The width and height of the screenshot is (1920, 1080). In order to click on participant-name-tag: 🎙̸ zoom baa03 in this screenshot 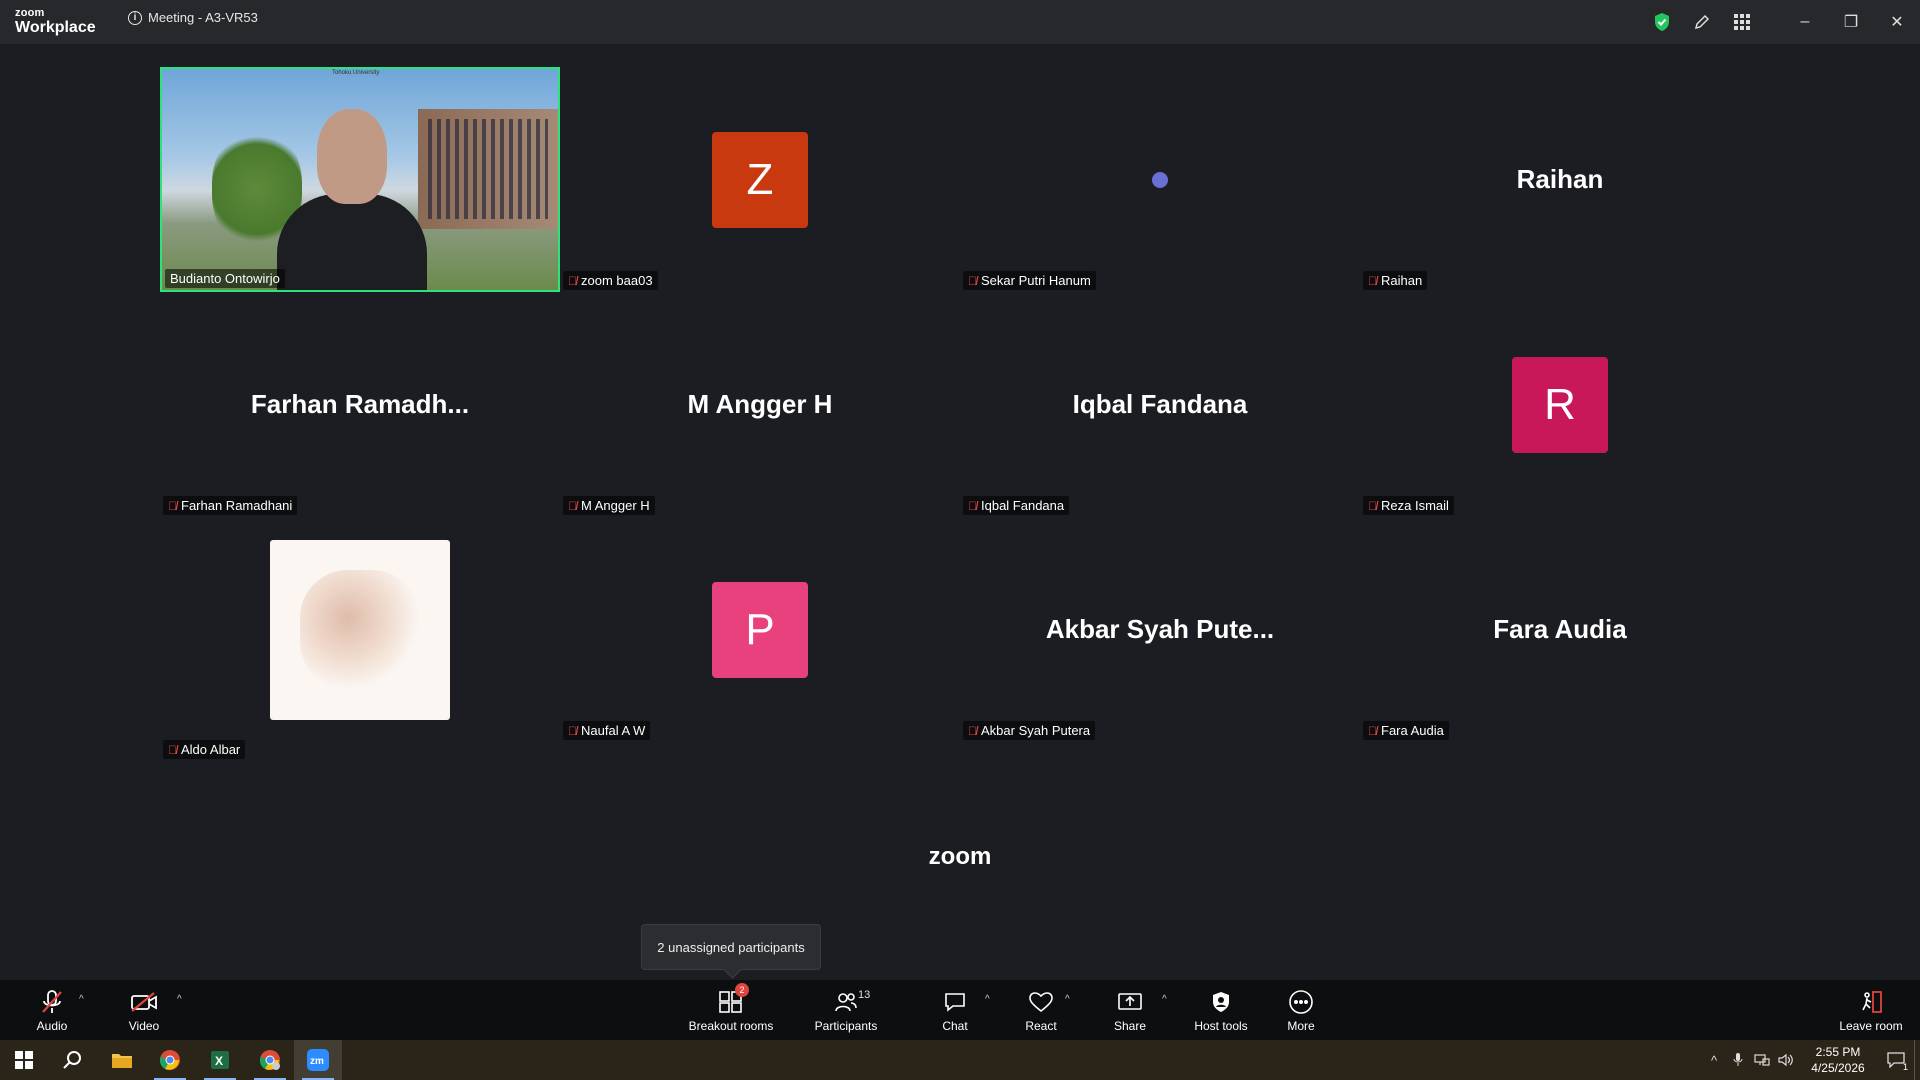, I will do `click(610, 280)`.